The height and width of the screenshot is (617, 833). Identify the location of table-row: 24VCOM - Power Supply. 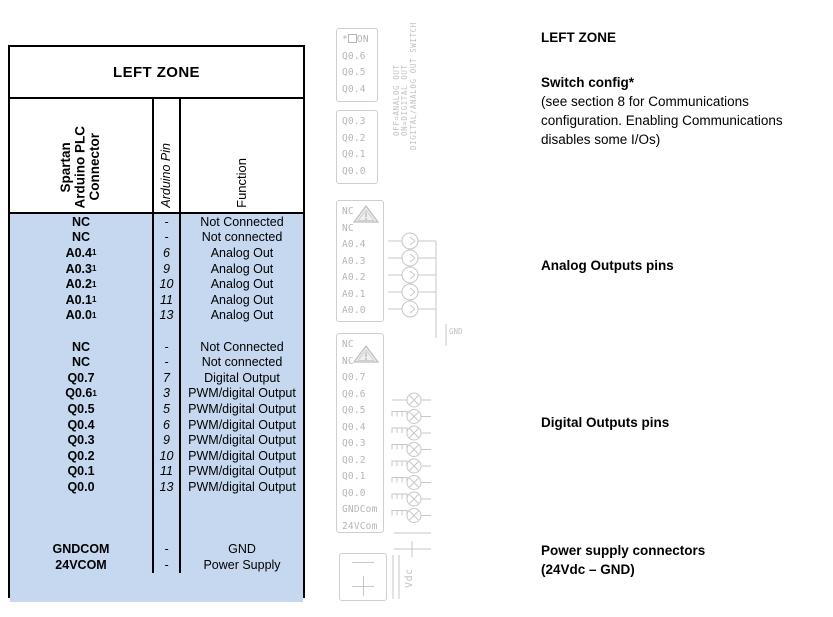
(156, 565).